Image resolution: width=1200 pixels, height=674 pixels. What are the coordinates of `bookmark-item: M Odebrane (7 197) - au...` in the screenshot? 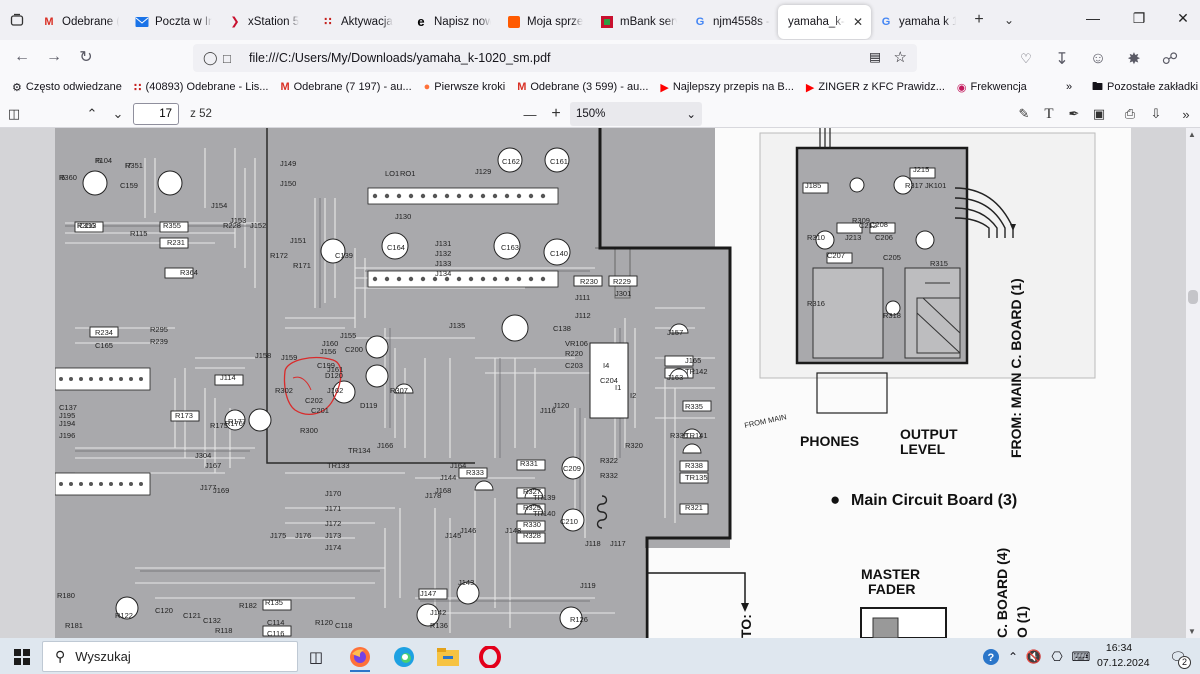 It's located at (345, 87).